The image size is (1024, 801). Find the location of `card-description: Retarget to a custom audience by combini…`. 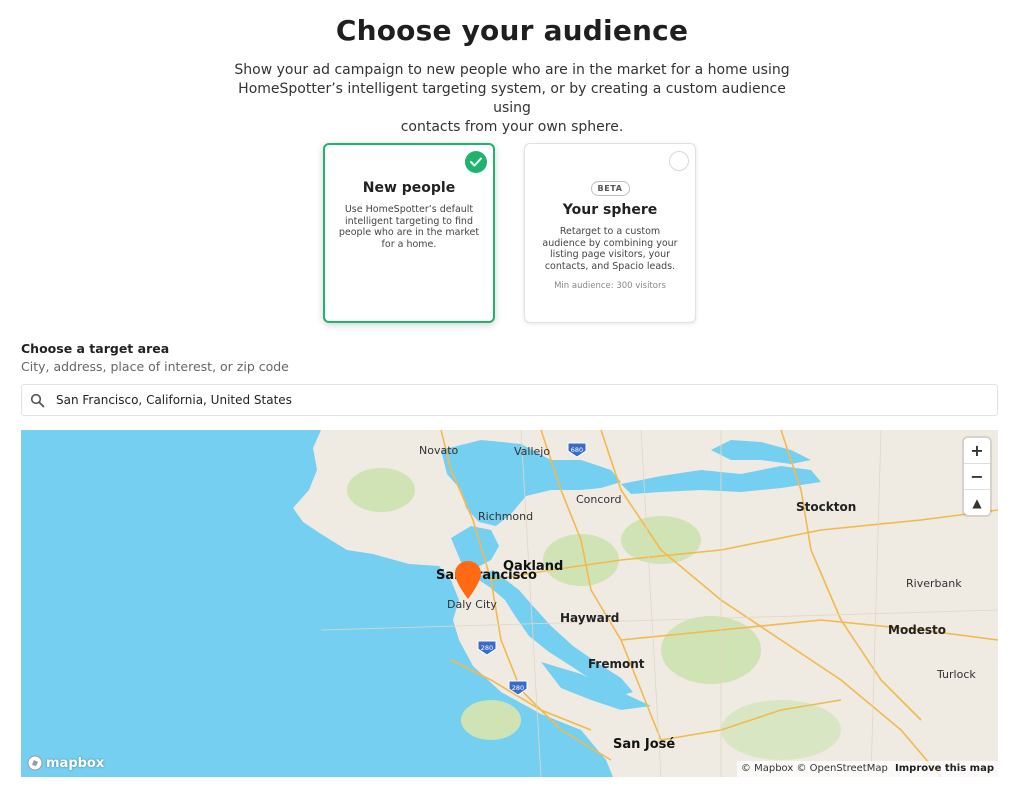

card-description: Retarget to a custom audience by combini… is located at coordinates (610, 249).